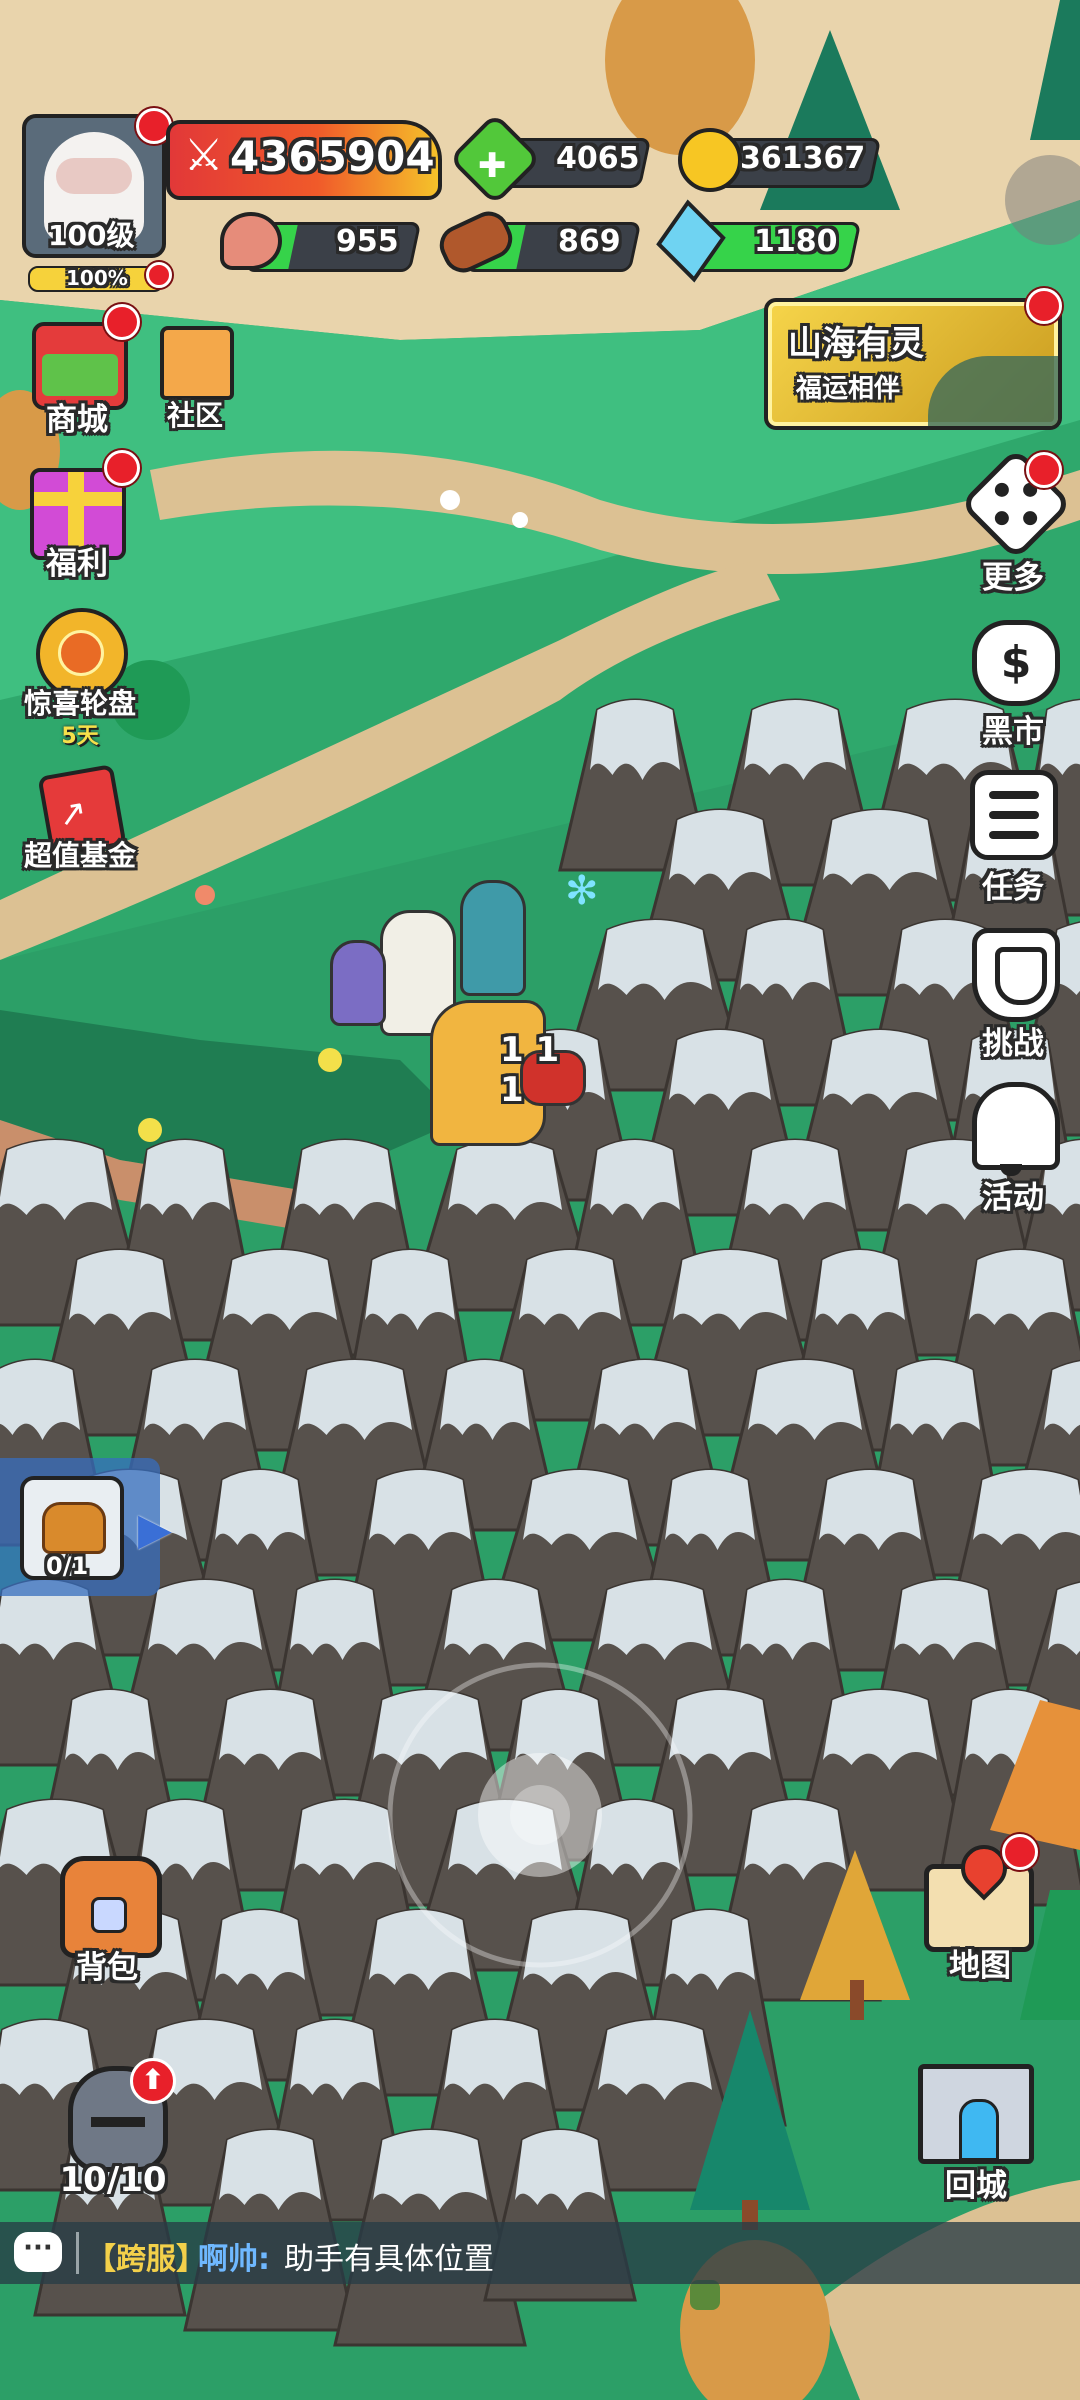 This screenshot has width=1080, height=2400. What do you see at coordinates (1020, 1852) in the screenshot?
I see `map-notify-dot` at bounding box center [1020, 1852].